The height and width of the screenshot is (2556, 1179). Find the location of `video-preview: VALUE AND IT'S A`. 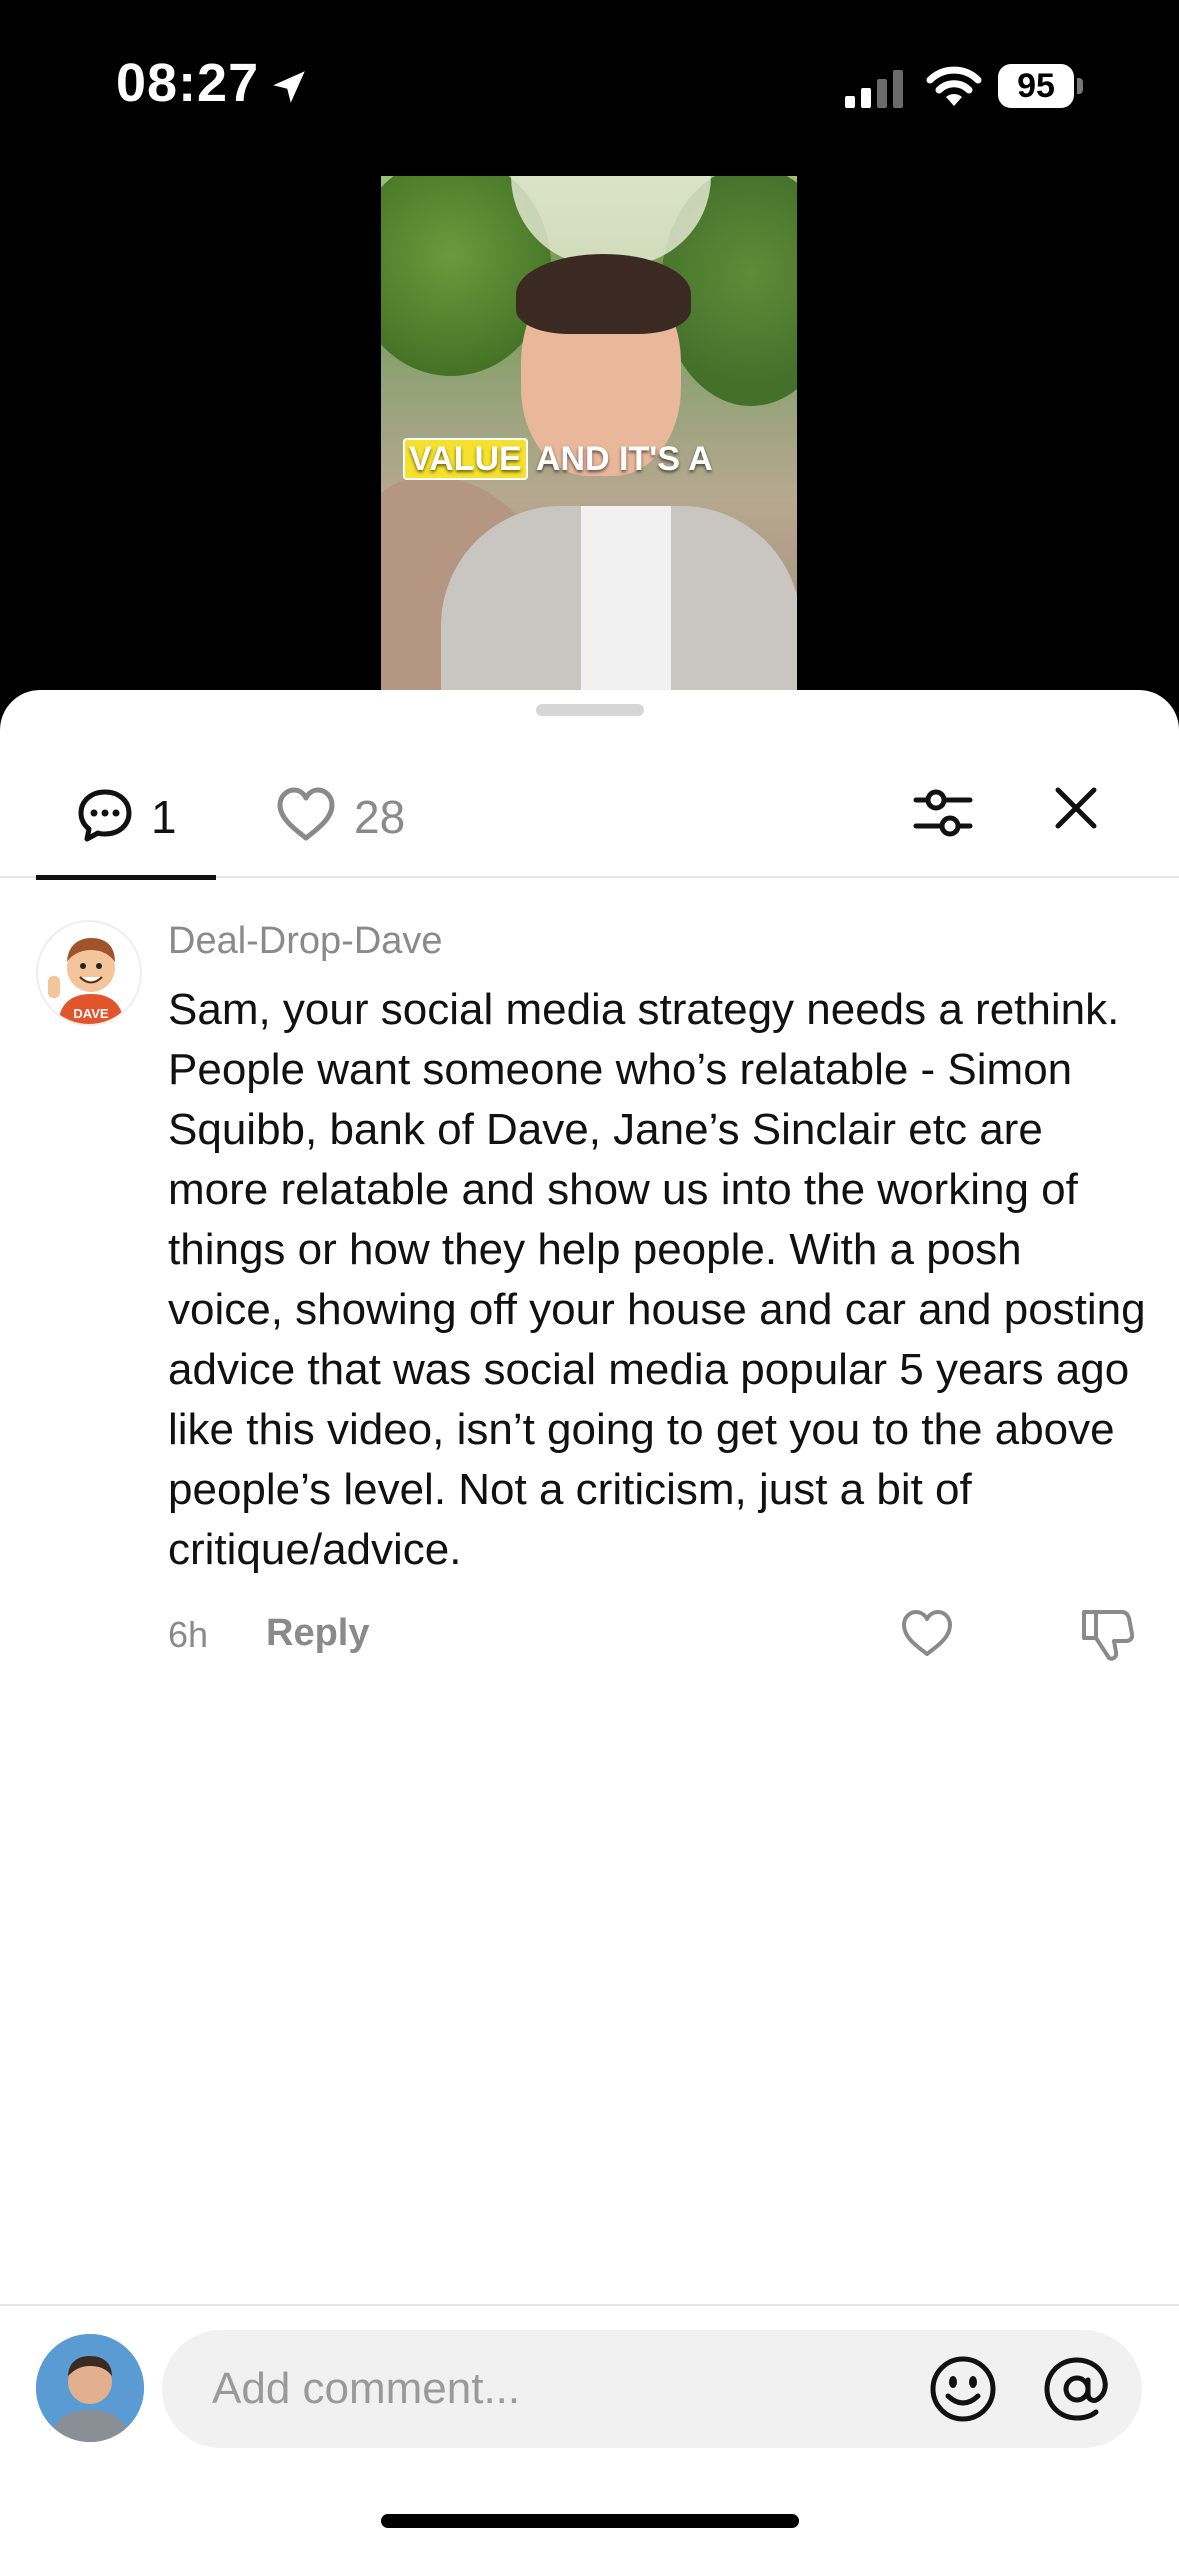

video-preview: VALUE AND IT'S A is located at coordinates (589, 436).